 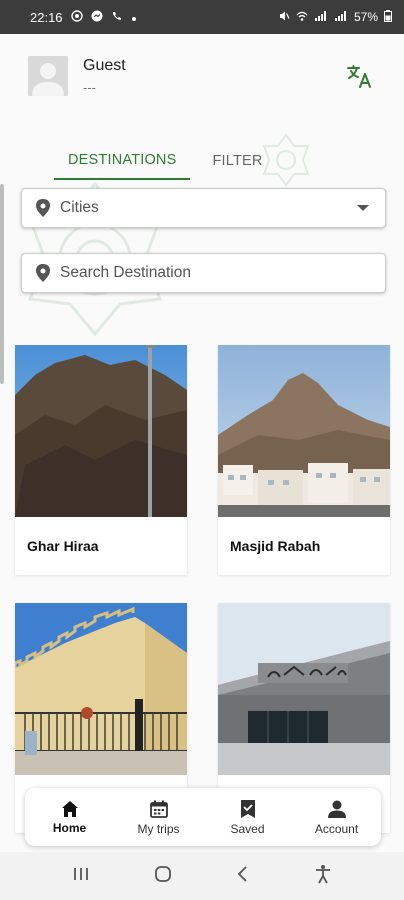 What do you see at coordinates (202, 81) in the screenshot?
I see `header: Guest ---` at bounding box center [202, 81].